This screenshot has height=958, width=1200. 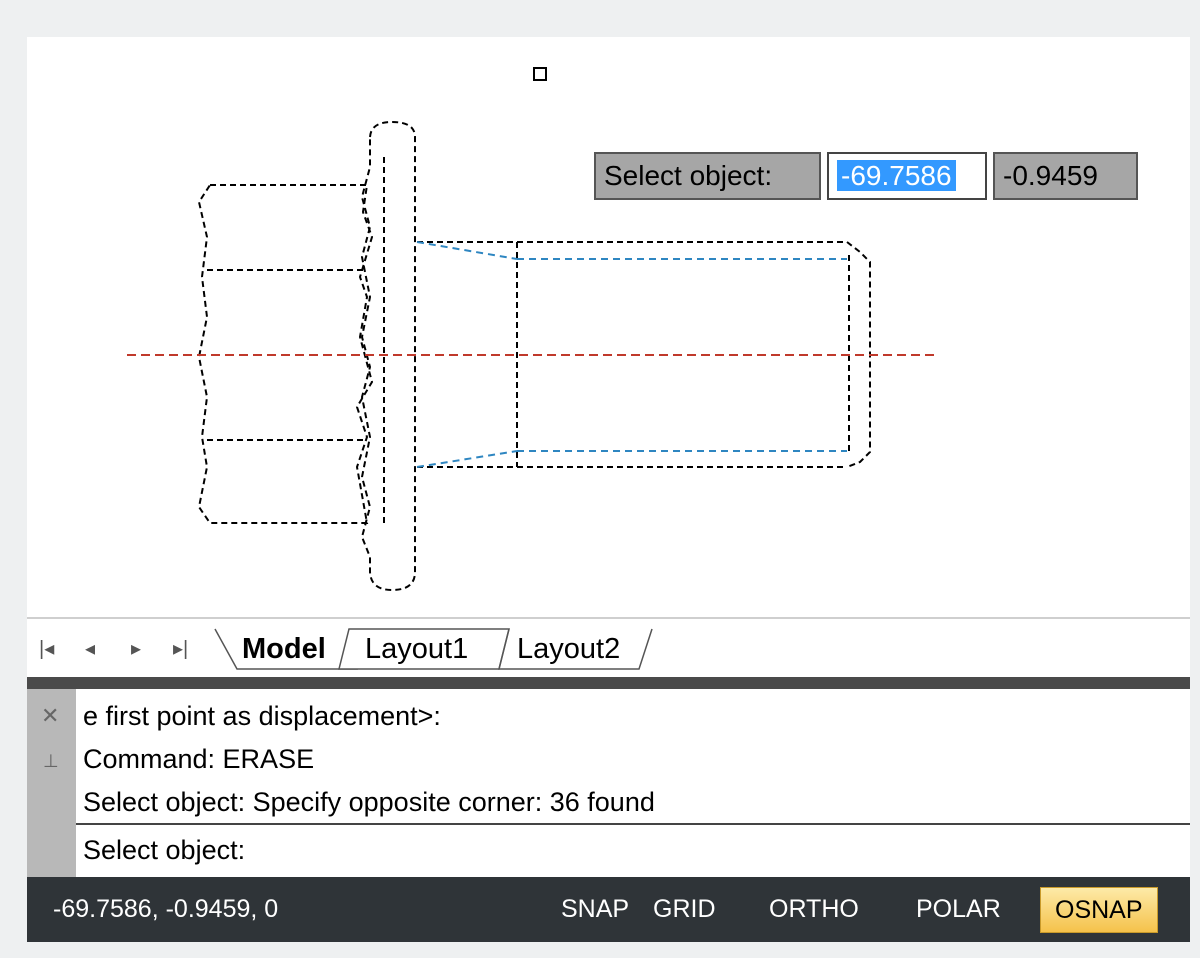 I want to click on history-line: Command: ERASE, so click(x=199, y=759).